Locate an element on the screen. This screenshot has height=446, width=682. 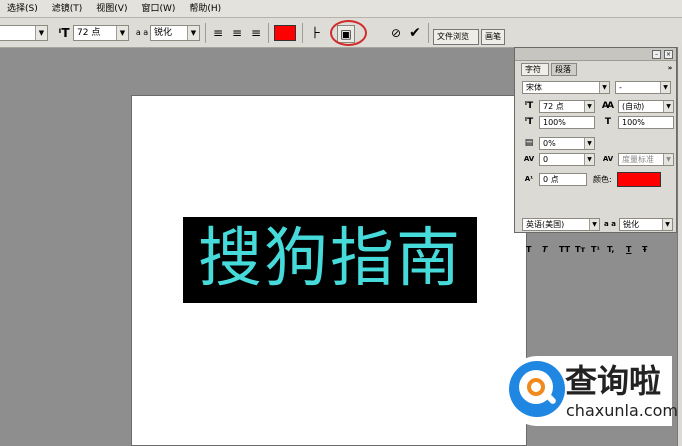
menu-filter: 滤镜(T) is located at coordinates (67, 9).